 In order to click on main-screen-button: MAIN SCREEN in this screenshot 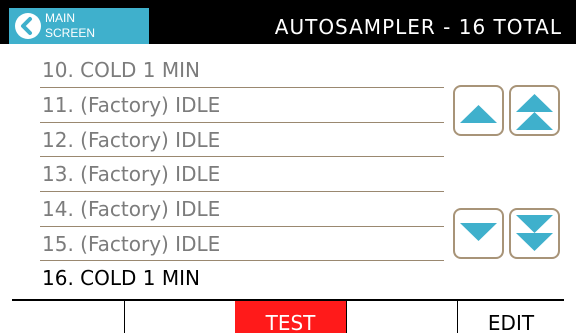, I will do `click(79, 26)`.